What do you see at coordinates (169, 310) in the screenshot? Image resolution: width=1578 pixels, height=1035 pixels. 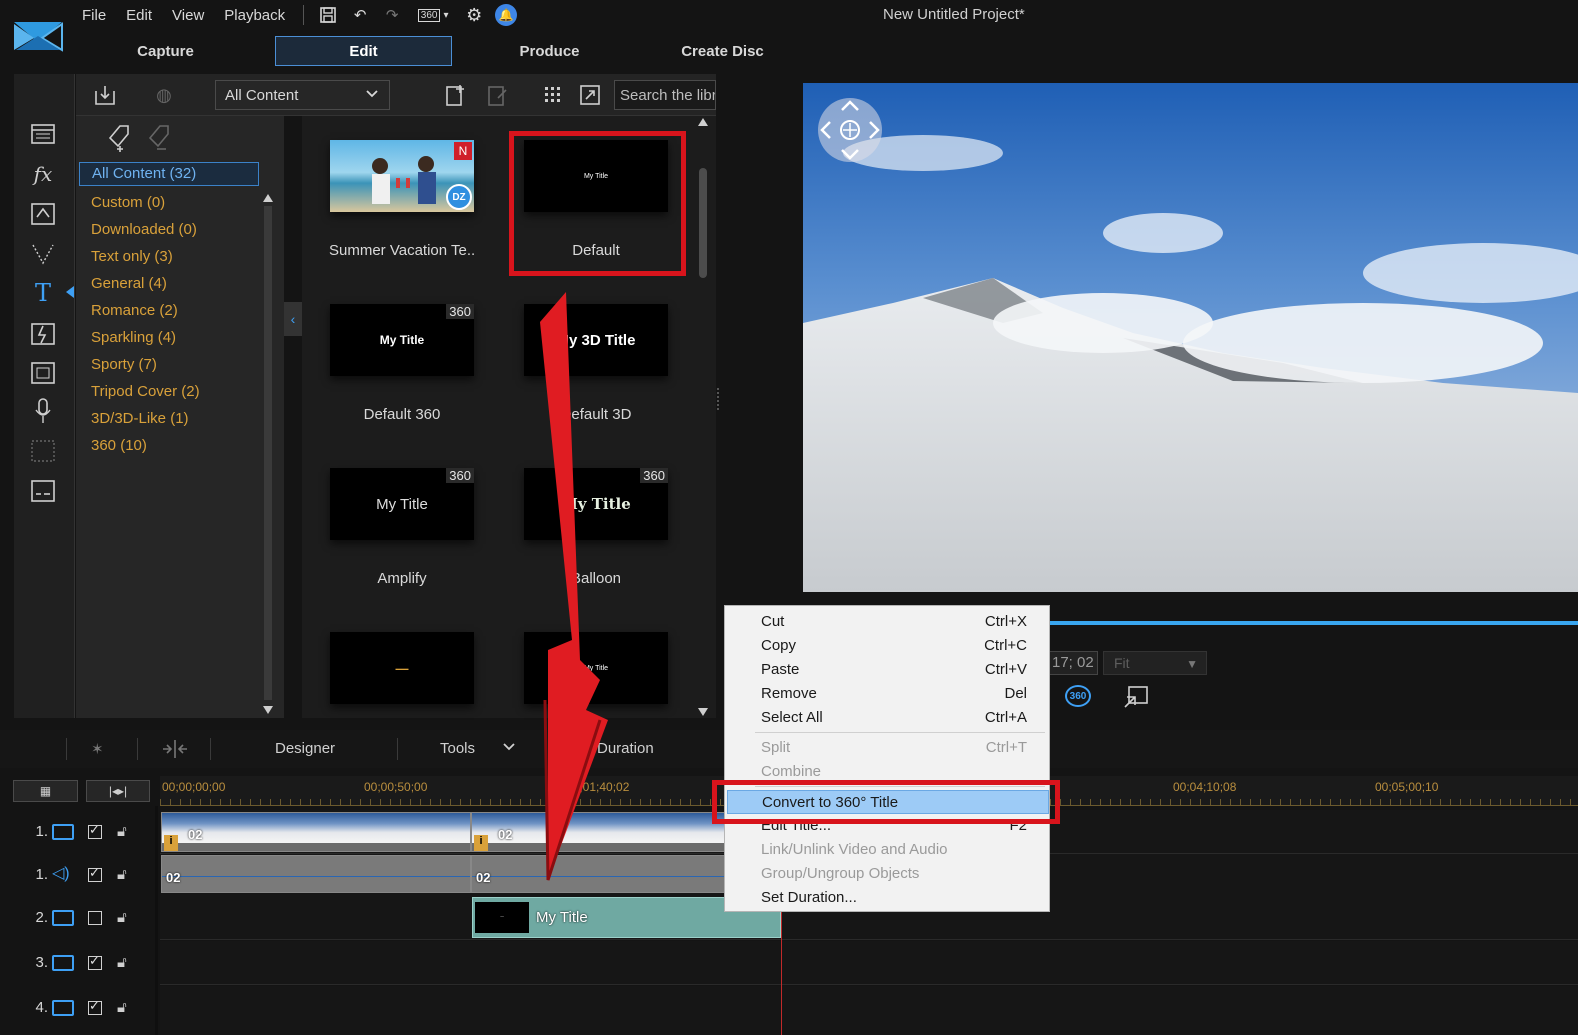 I see `category-item-romance: Romance (2)` at bounding box center [169, 310].